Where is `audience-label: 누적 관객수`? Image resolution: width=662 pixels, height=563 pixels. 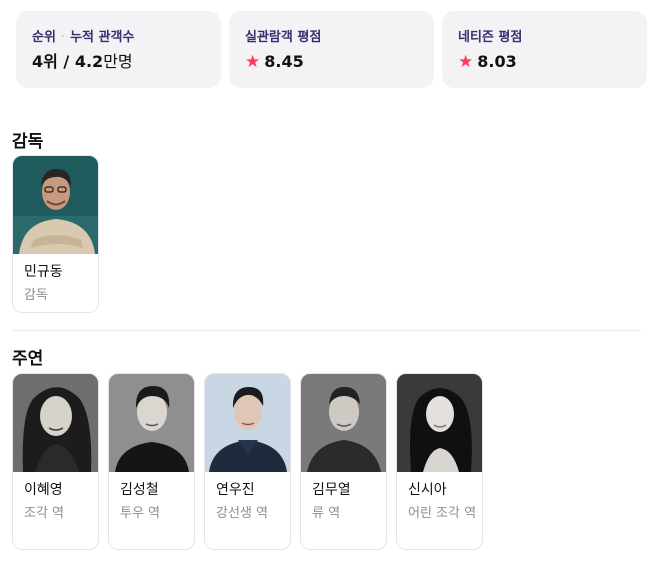
audience-label: 누적 관객수 is located at coordinates (102, 37).